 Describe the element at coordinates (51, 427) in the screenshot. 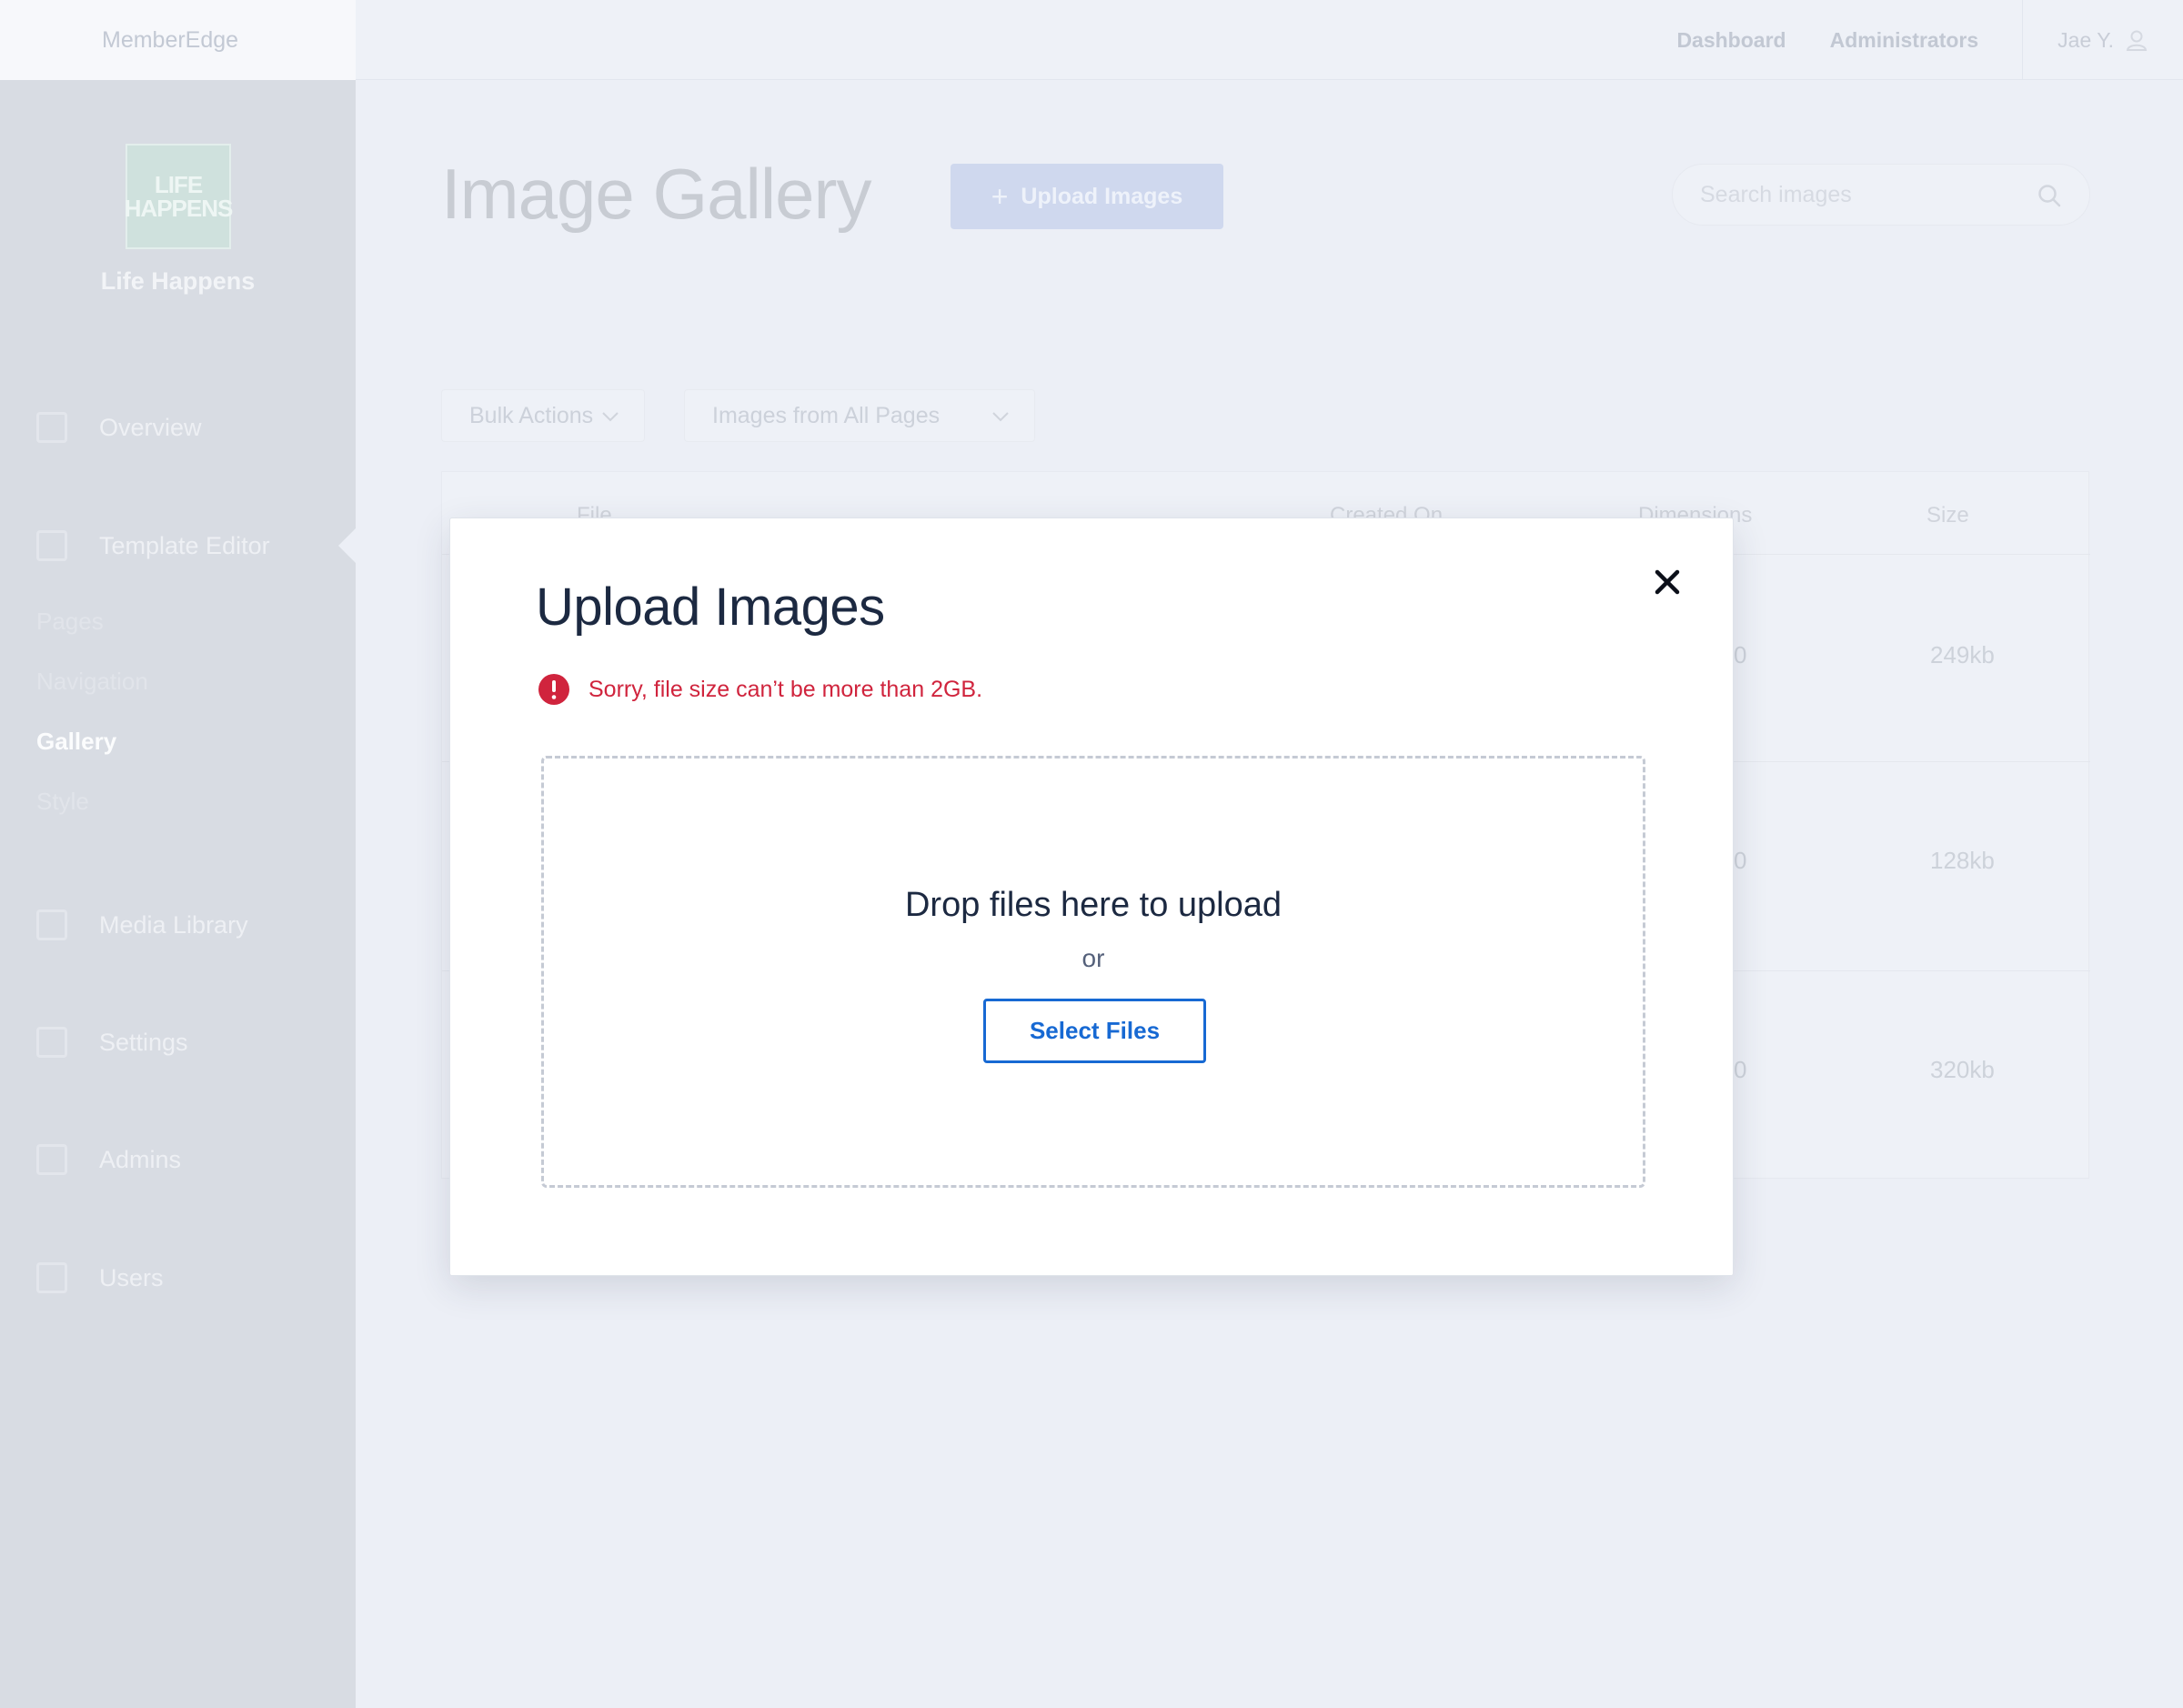

I see `overview-icon` at that location.